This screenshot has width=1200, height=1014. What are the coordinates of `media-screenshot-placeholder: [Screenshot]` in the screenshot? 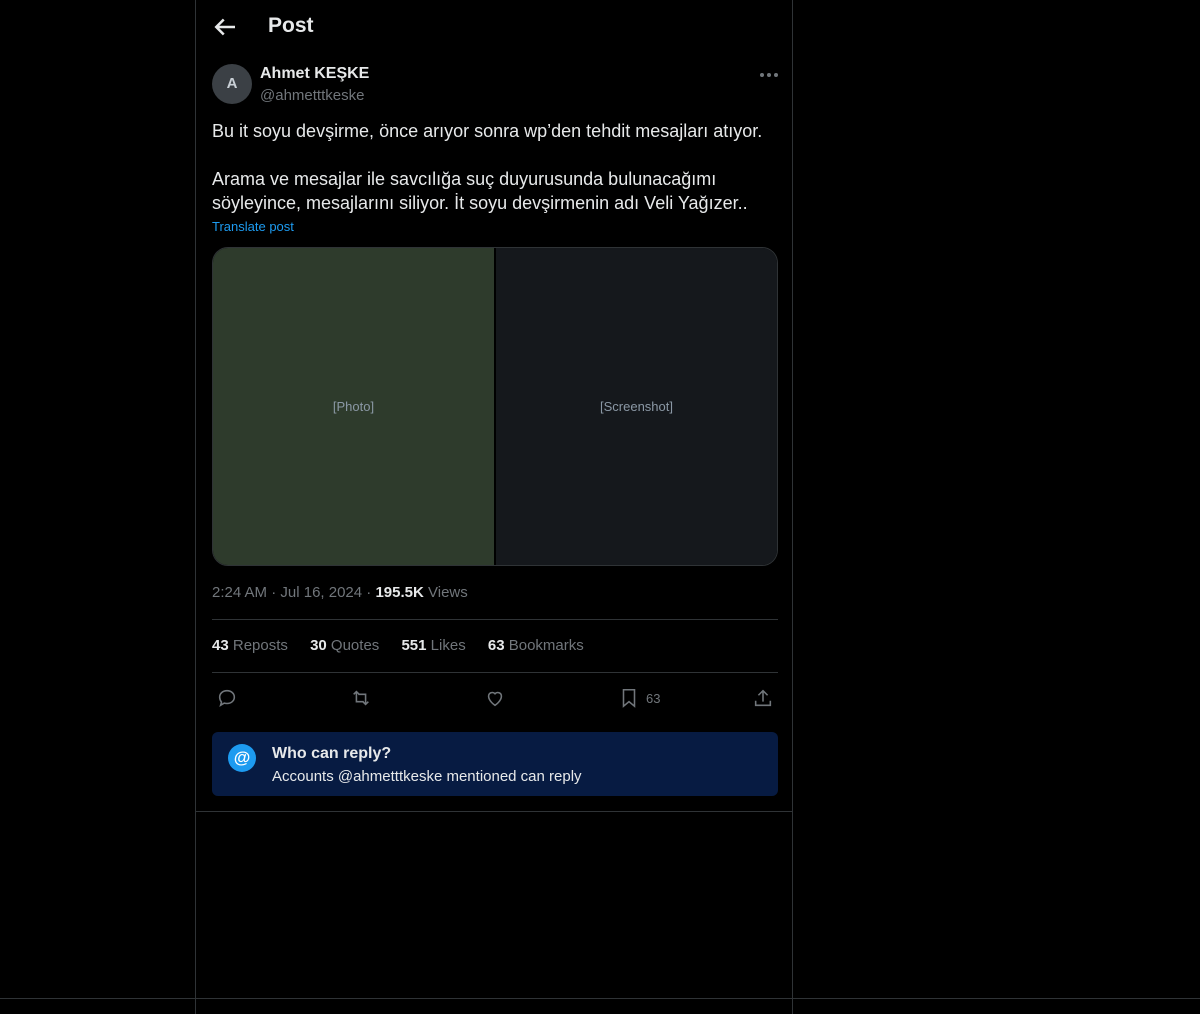 It's located at (636, 406).